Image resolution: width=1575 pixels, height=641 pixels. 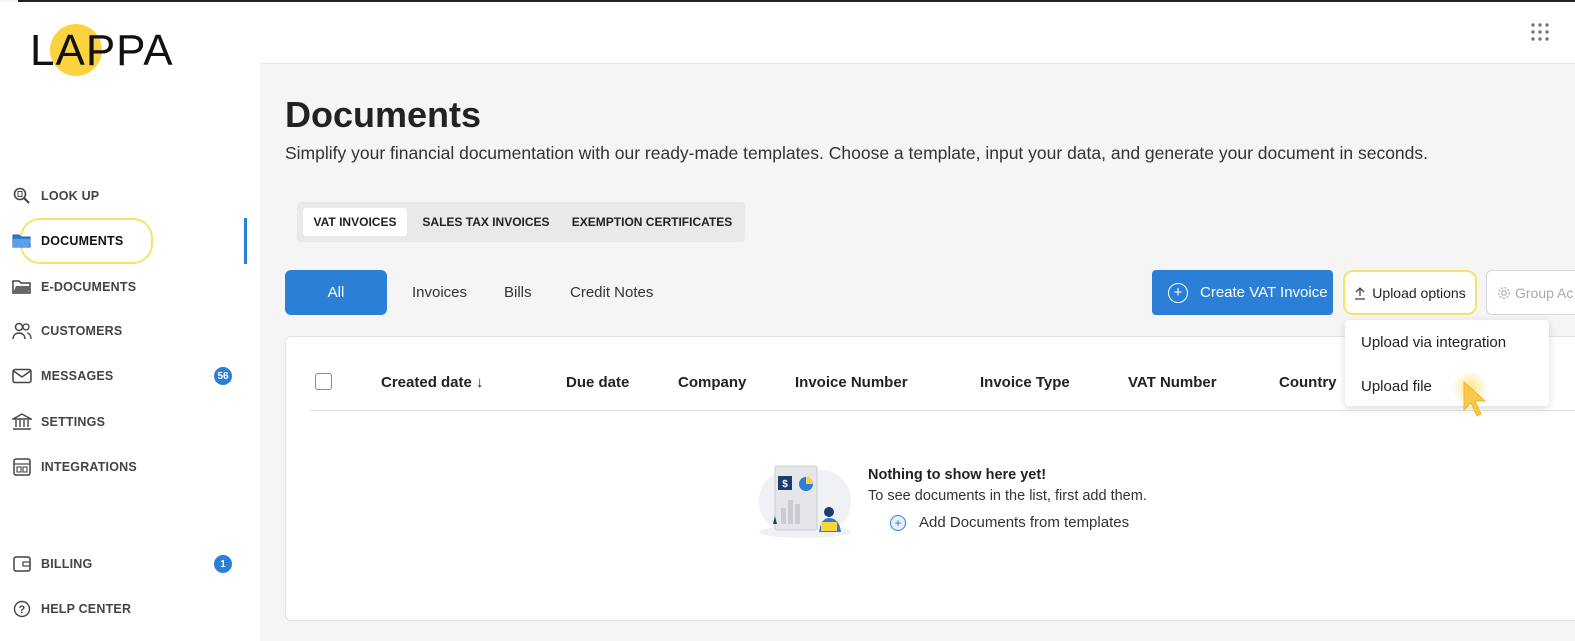 I want to click on integrations-icon, so click(x=22, y=467).